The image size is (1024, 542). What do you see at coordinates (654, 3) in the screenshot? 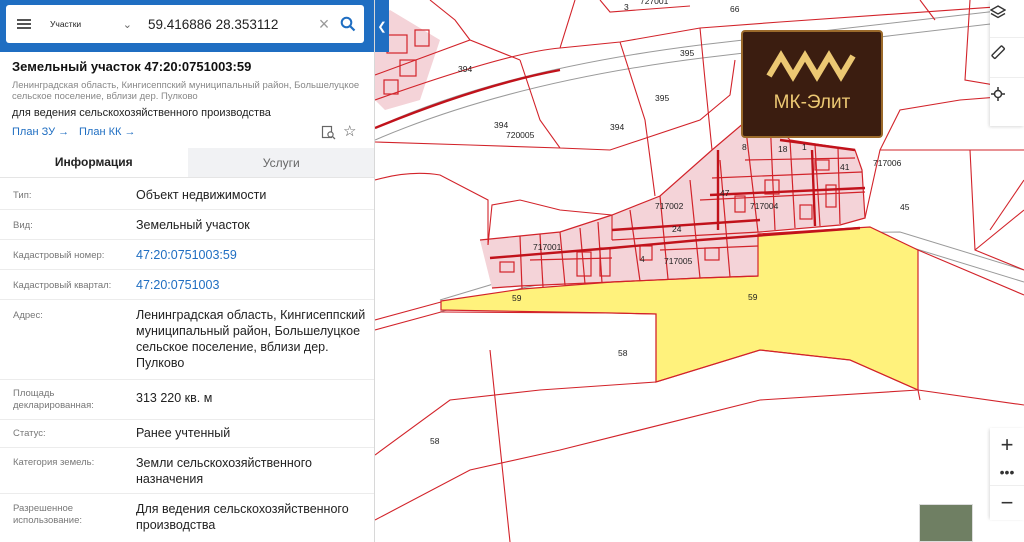
I see `map-label: 727001` at bounding box center [654, 3].